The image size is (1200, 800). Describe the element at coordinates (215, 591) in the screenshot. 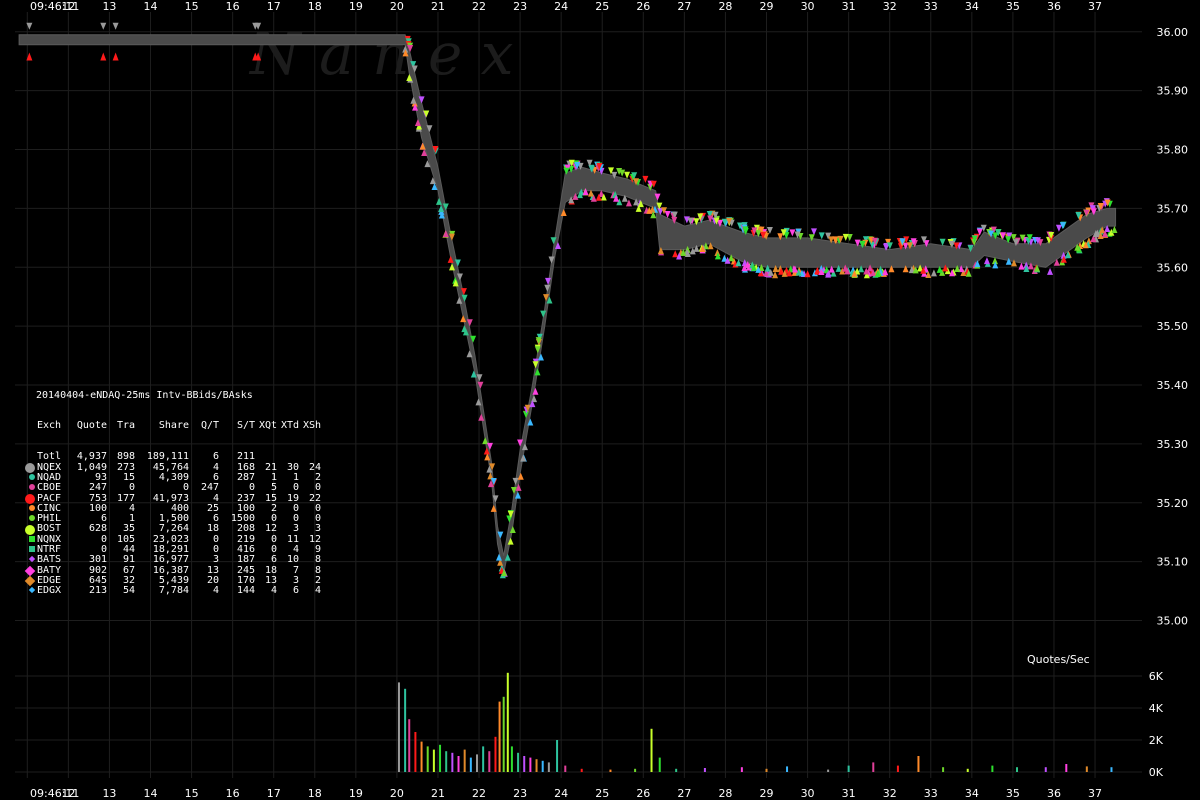

I see `cell-qt: 4` at that location.